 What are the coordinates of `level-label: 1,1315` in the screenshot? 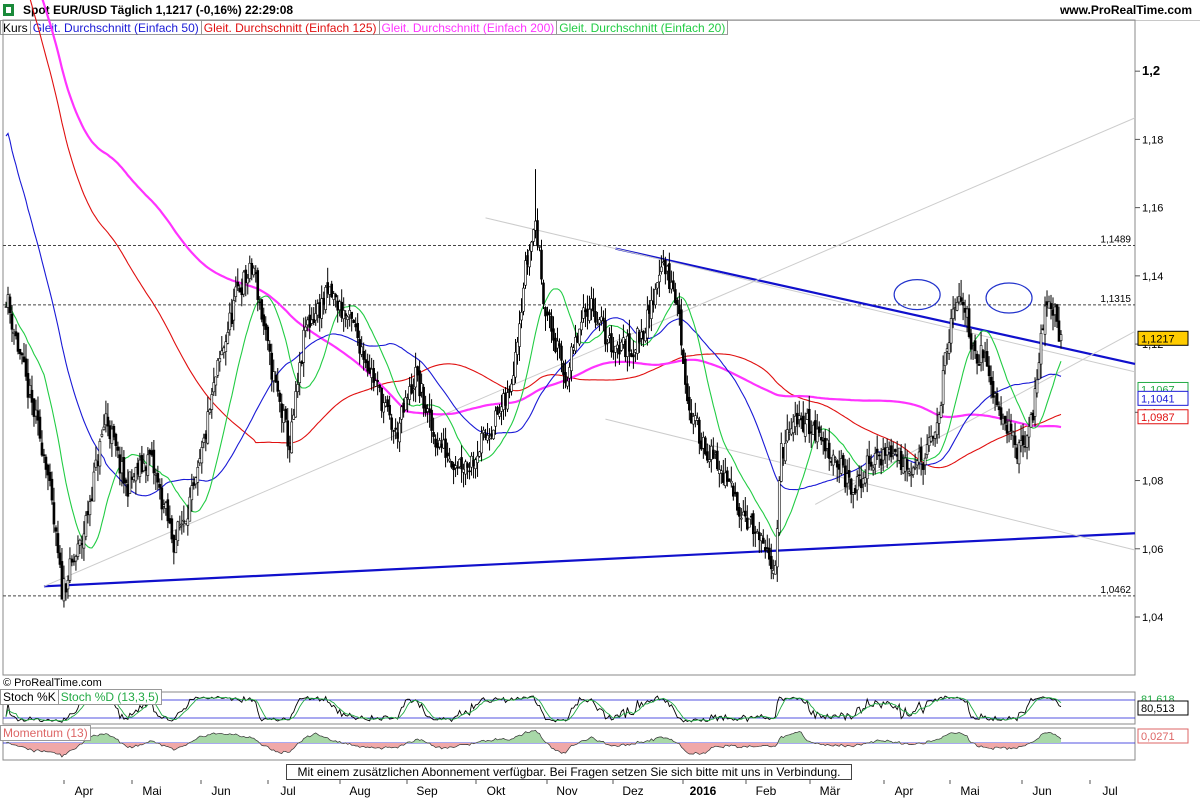 It's located at (1115, 299).